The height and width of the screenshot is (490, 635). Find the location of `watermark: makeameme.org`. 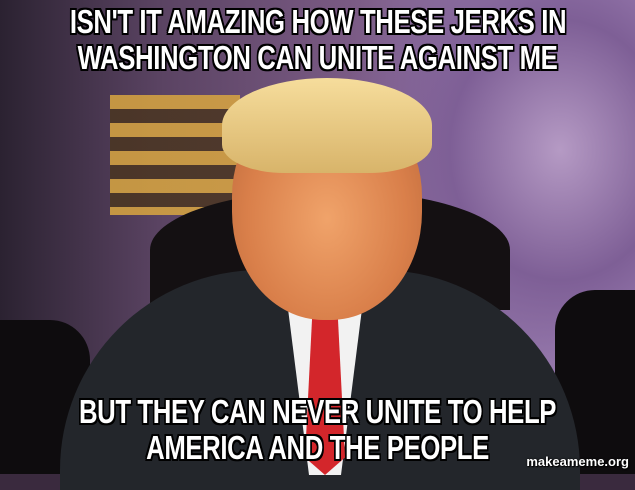

watermark: makeameme.org is located at coordinates (577, 461).